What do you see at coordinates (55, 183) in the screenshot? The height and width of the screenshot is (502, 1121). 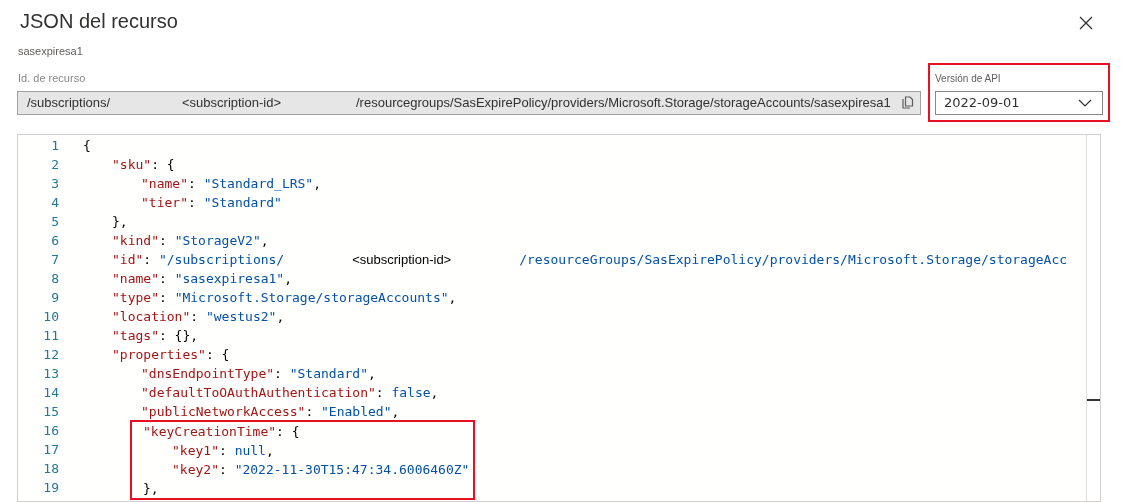 I see `line-number: 3` at bounding box center [55, 183].